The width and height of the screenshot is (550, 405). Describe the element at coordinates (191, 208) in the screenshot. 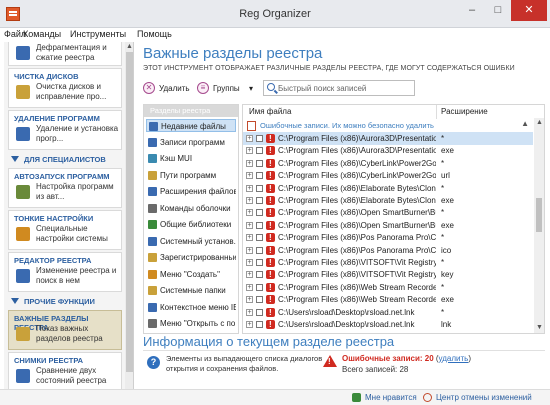

I see `category-item: Команды оболочки` at that location.